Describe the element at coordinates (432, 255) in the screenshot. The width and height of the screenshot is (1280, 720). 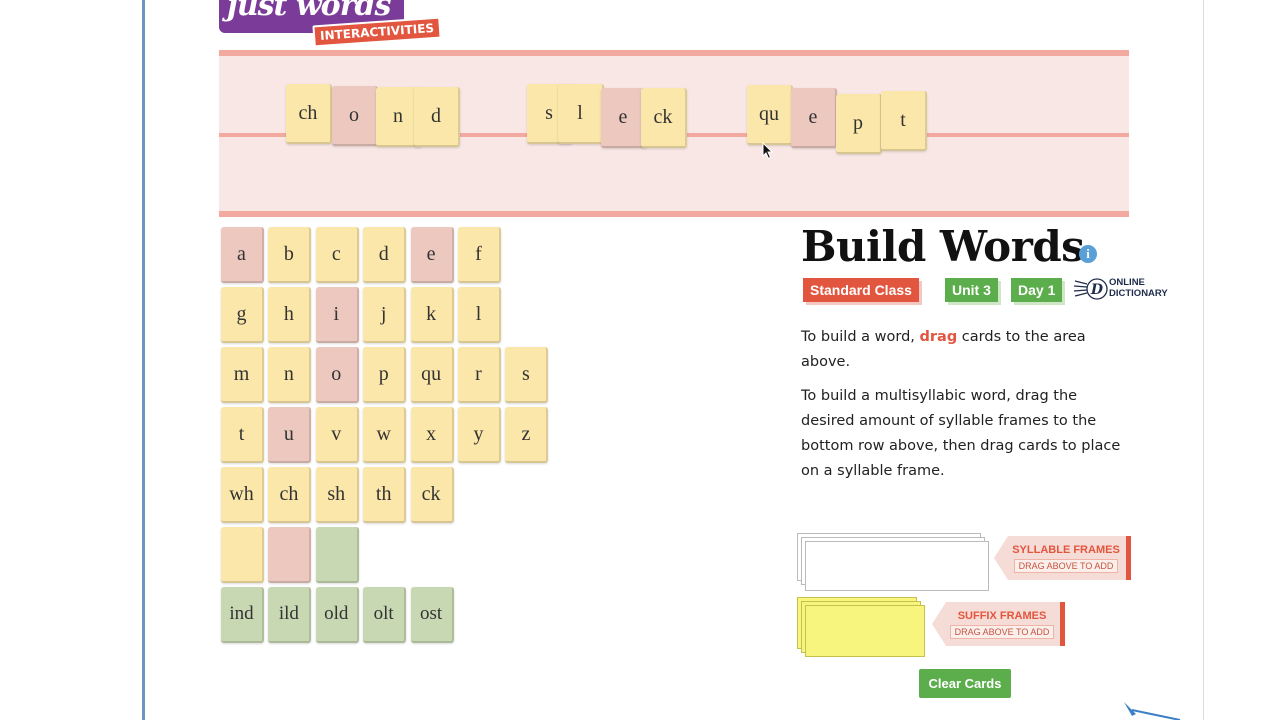
I see `letter-card: e` at that location.